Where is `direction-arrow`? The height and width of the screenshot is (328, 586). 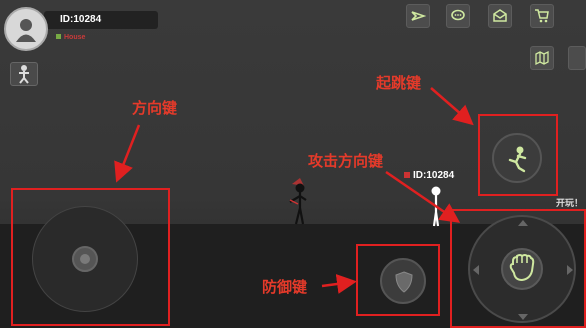
direction-arrow is located at coordinates (127, 153).